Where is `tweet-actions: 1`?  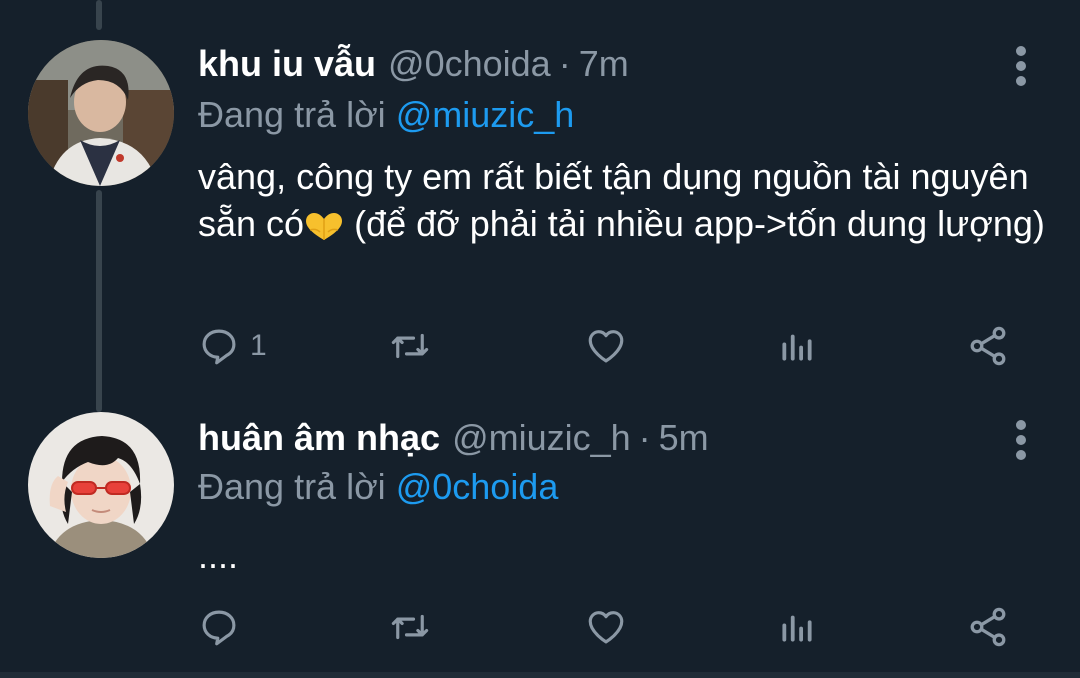
tweet-actions: 1 is located at coordinates (608, 346).